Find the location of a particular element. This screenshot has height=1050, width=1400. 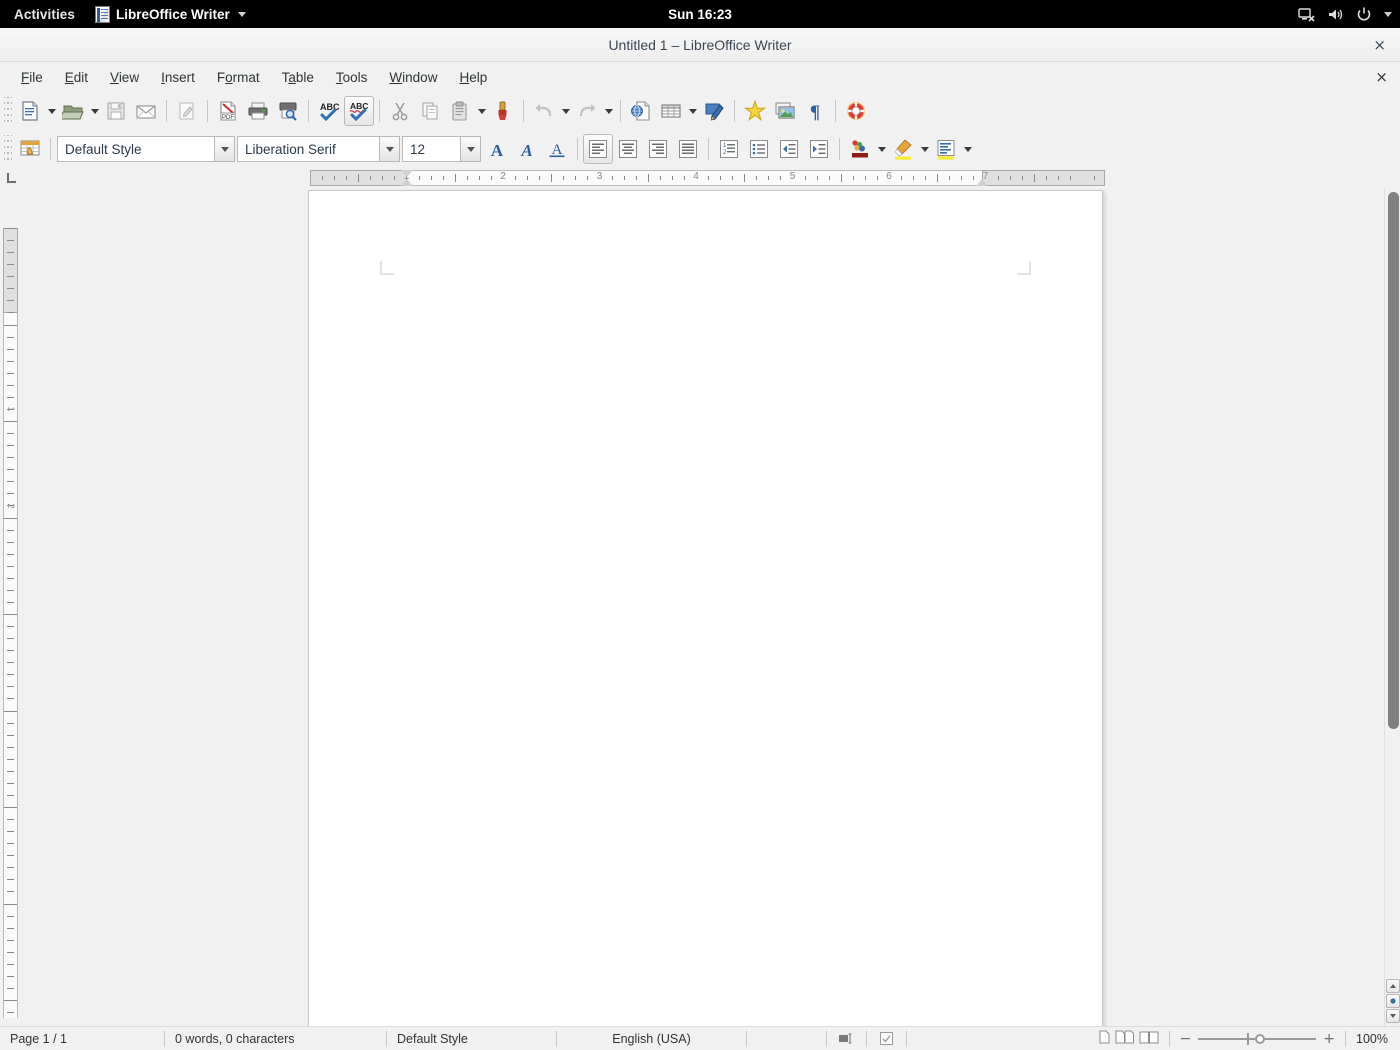

scroll-up-icon is located at coordinates (1393, 986).